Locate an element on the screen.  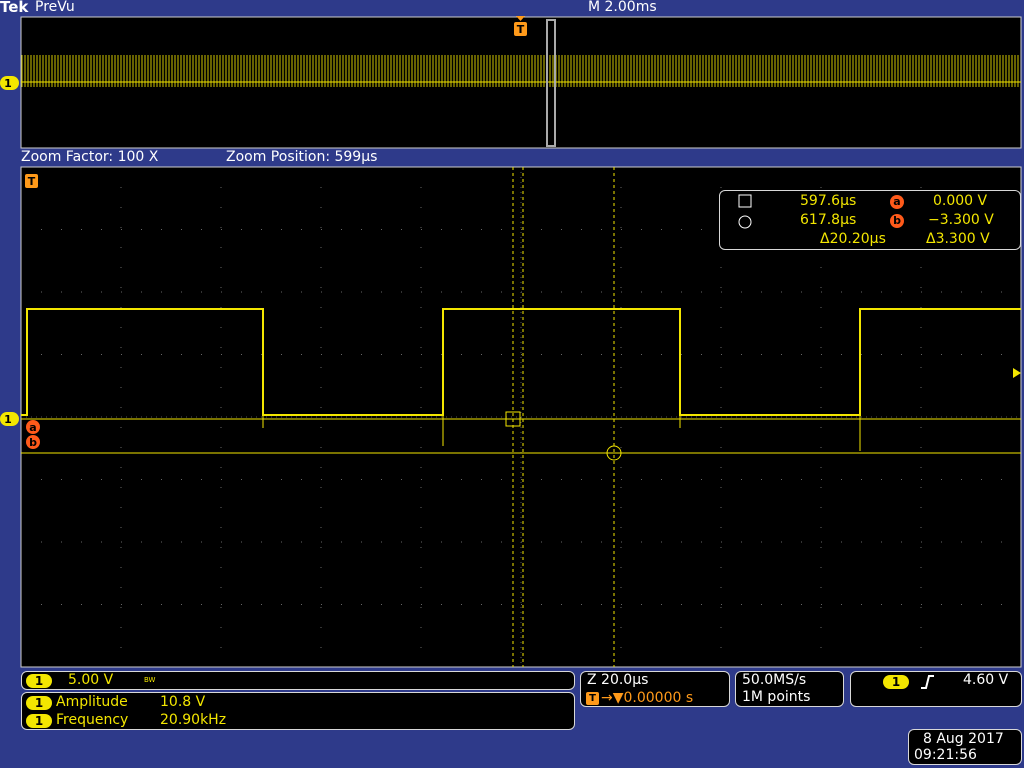
cursor-a-badge: a is located at coordinates (897, 202).